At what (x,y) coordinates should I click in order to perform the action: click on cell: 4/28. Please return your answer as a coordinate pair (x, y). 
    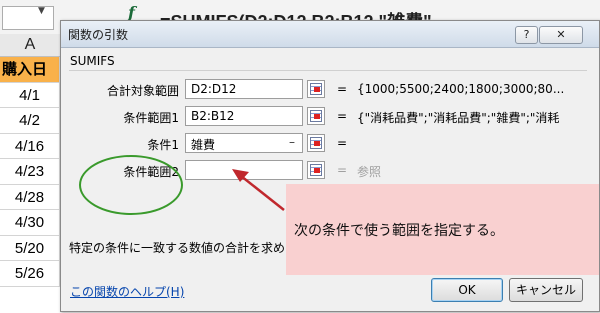
    Looking at the image, I should click on (30, 197).